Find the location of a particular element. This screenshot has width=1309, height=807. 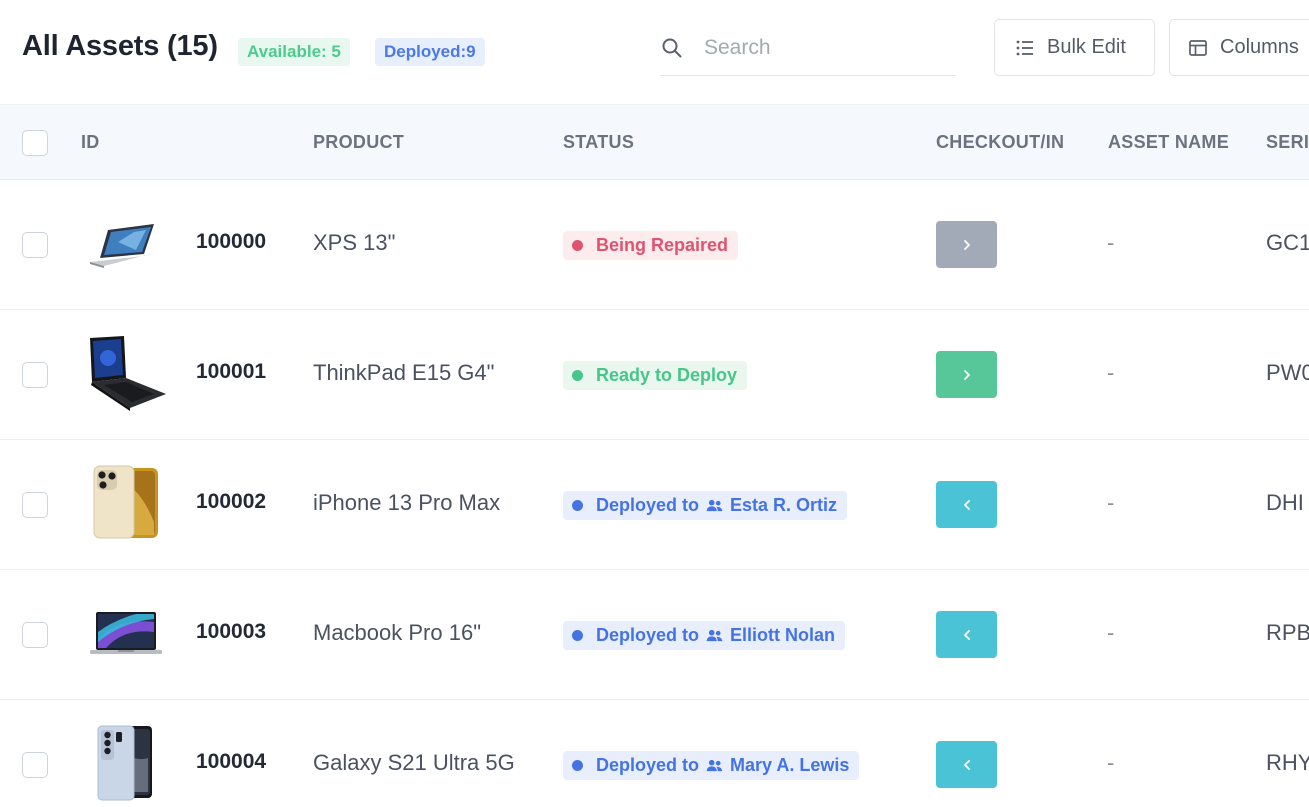

assignee-name: Esta R. Ortiz is located at coordinates (783, 505).